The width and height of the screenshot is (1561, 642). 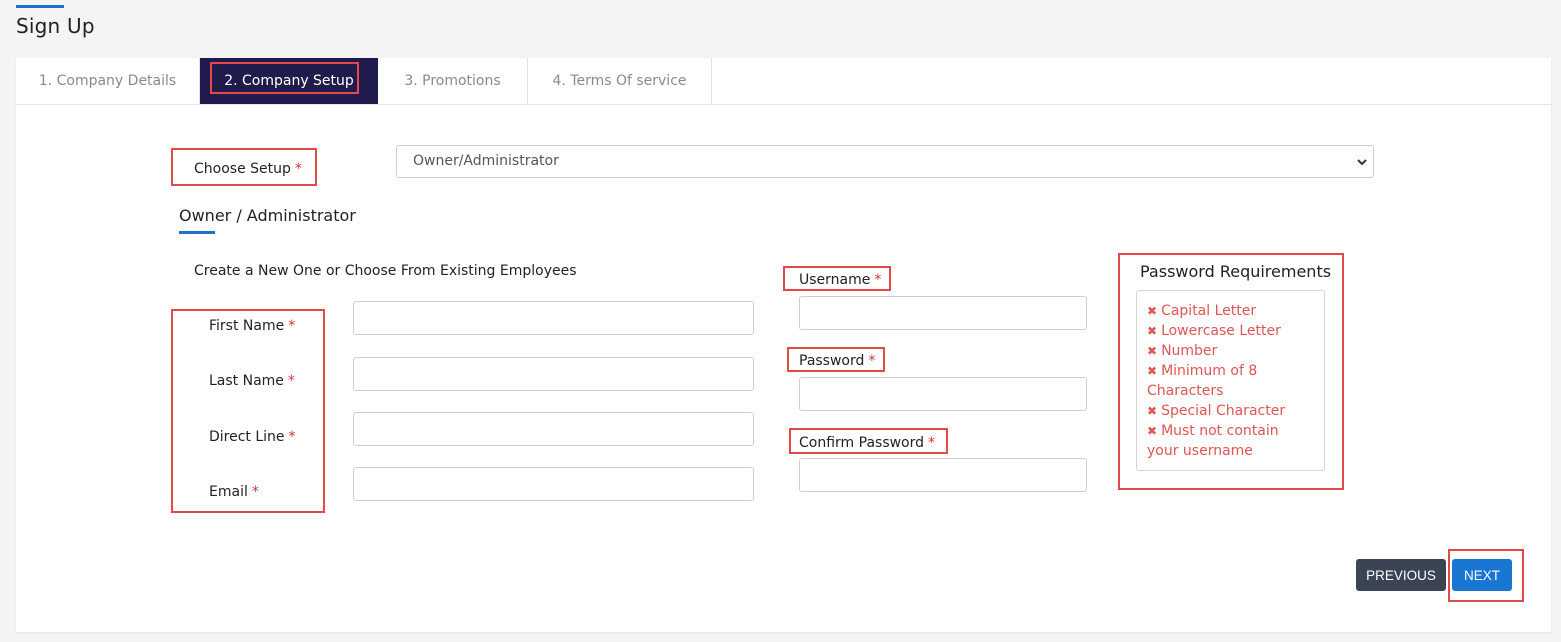 What do you see at coordinates (284, 78) in the screenshot?
I see `tab-highlight-box` at bounding box center [284, 78].